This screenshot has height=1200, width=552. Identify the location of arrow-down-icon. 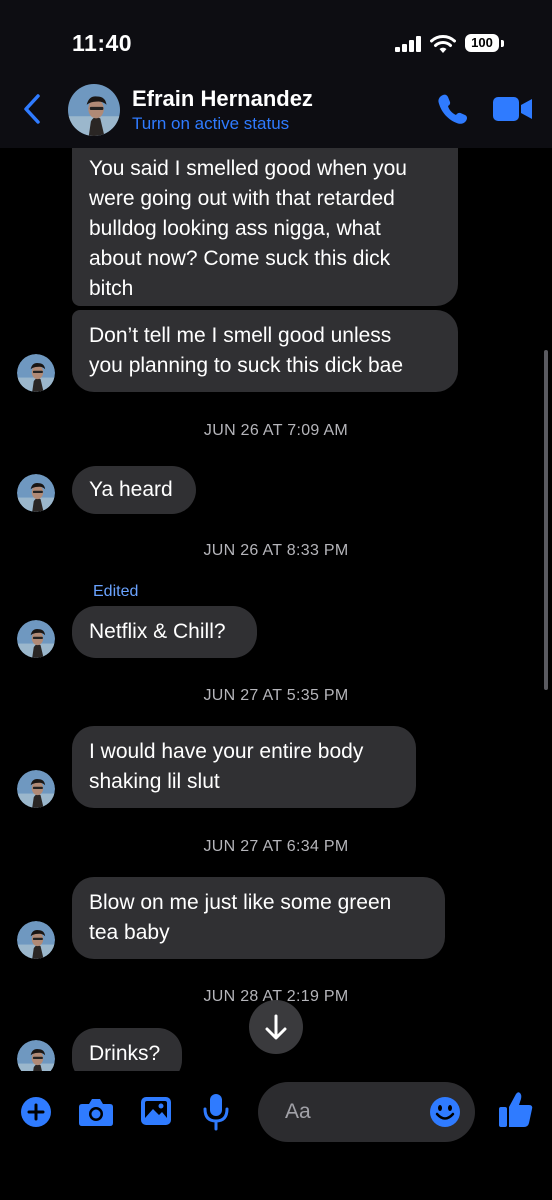
(276, 1027).